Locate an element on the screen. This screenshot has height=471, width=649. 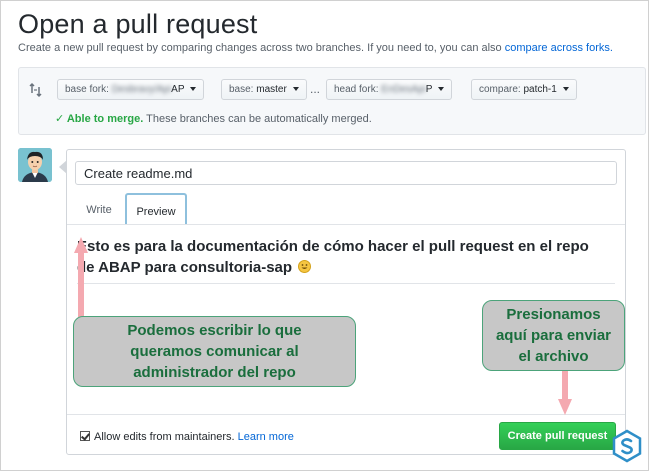
footer-divider is located at coordinates (346, 414).